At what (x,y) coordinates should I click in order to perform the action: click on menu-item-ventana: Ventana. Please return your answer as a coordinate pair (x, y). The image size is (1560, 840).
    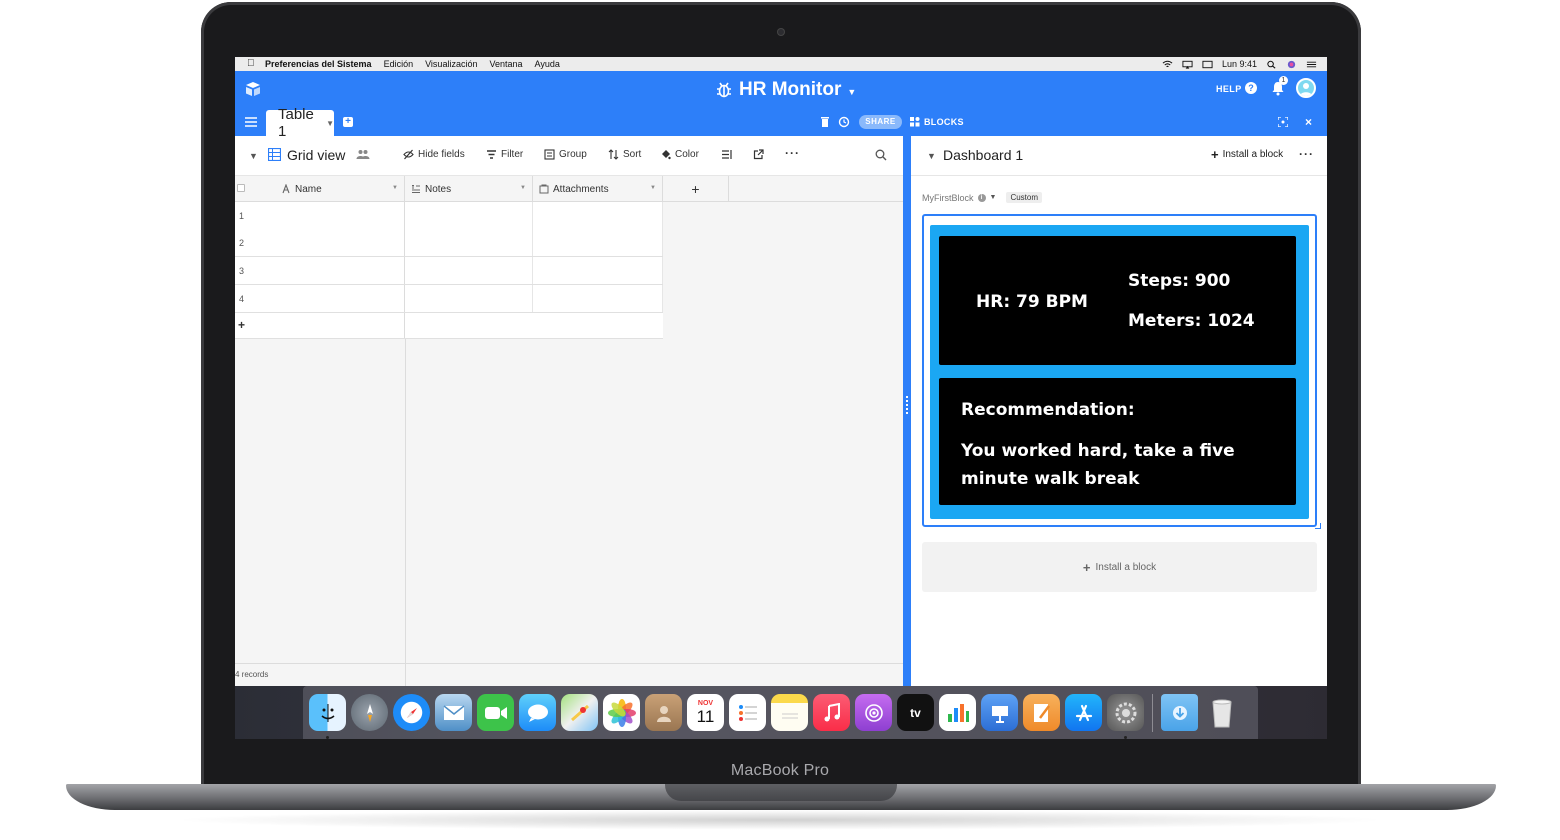
    Looking at the image, I should click on (505, 64).